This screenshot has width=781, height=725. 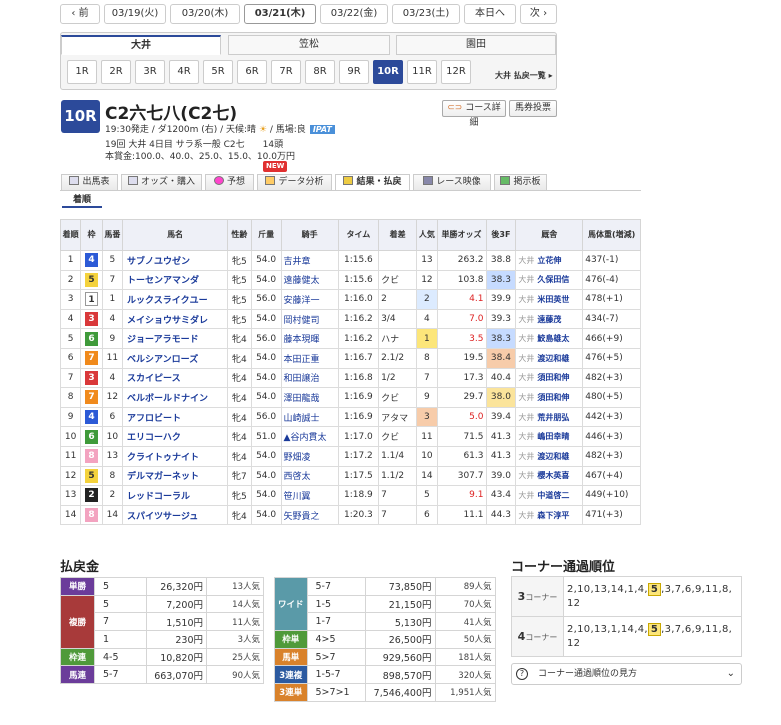 I want to click on finish-position: 4, so click(x=70, y=319).